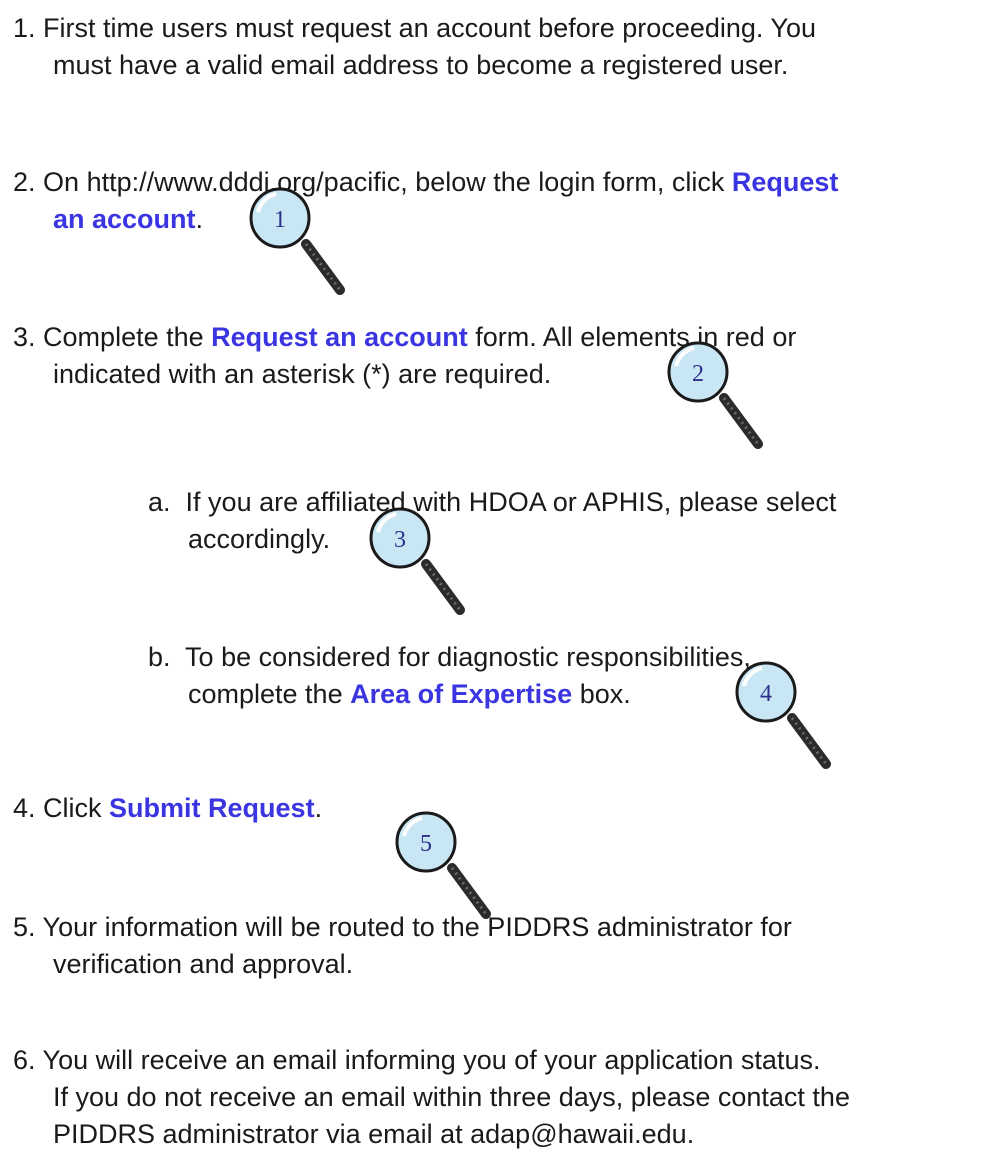  I want to click on magnifying-glass-icon: 4, so click(794, 720).